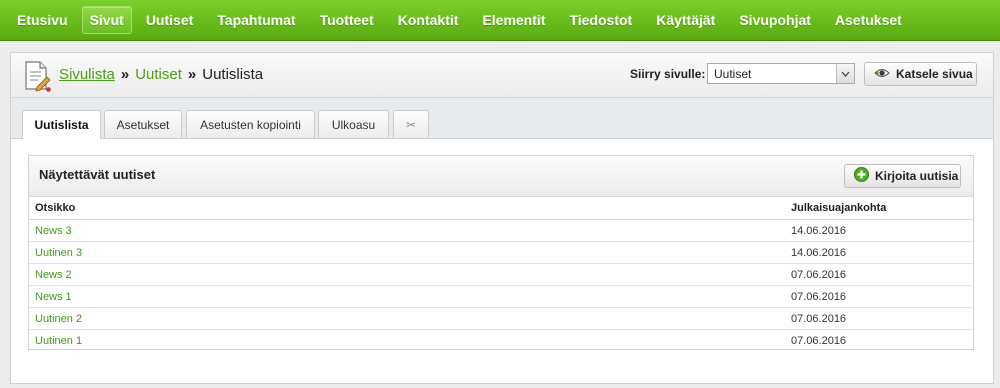 Image resolution: width=1000 pixels, height=388 pixels. Describe the element at coordinates (169, 20) in the screenshot. I see `nav-item-uutiset: Uutiset` at that location.